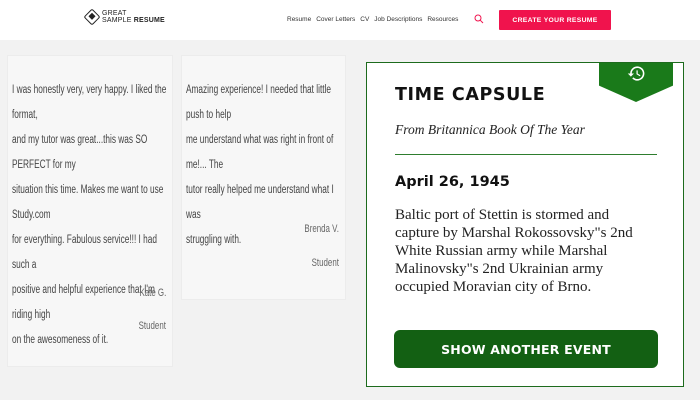 The height and width of the screenshot is (400, 700). Describe the element at coordinates (442, 19) in the screenshot. I see `nav-resources: Resources` at that location.